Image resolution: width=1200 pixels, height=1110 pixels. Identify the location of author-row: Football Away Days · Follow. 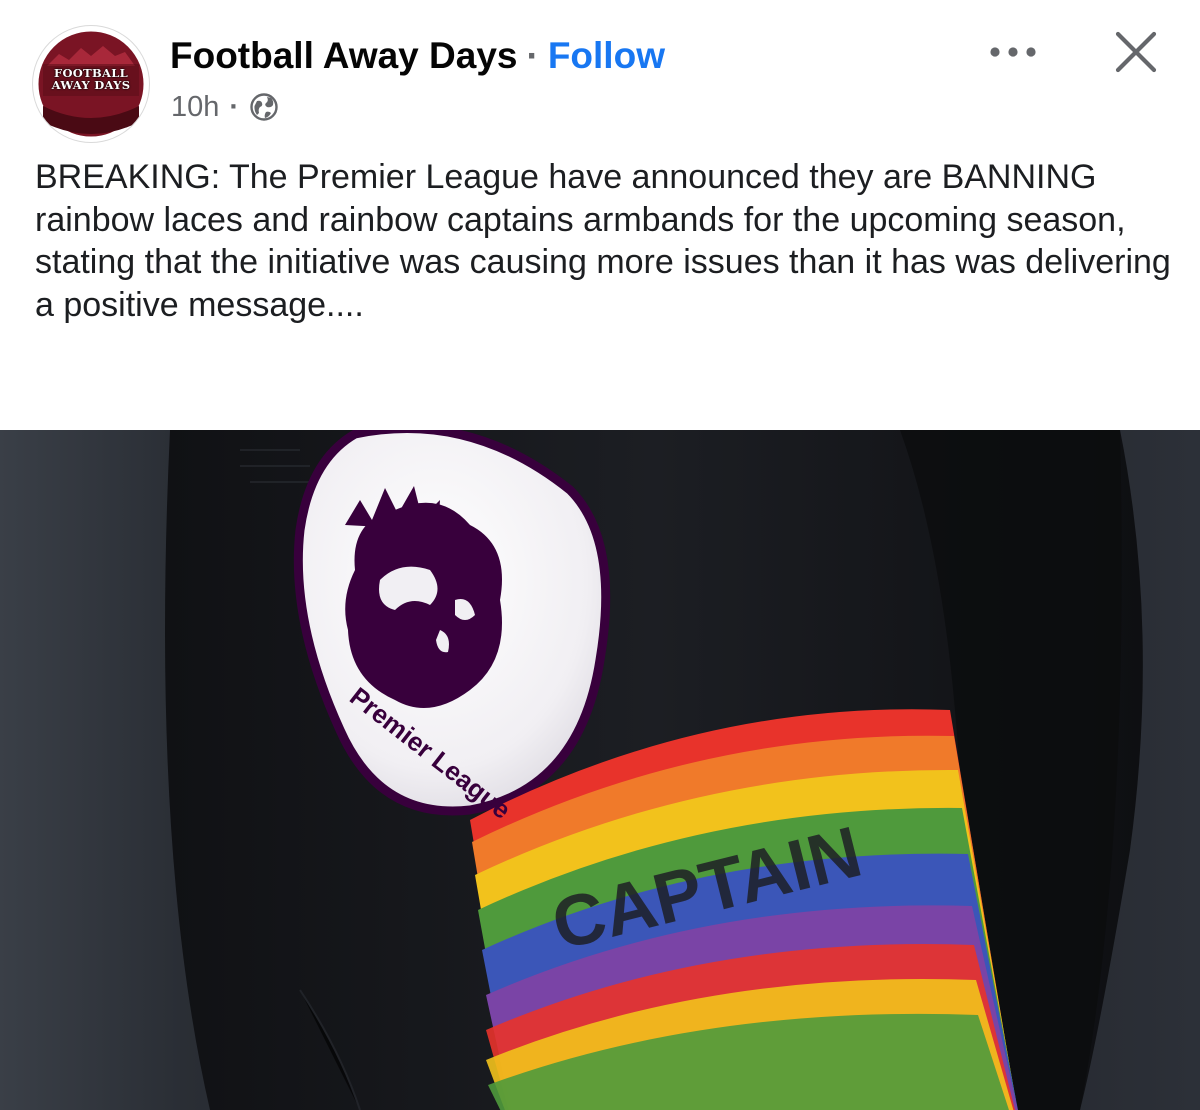
(417, 56).